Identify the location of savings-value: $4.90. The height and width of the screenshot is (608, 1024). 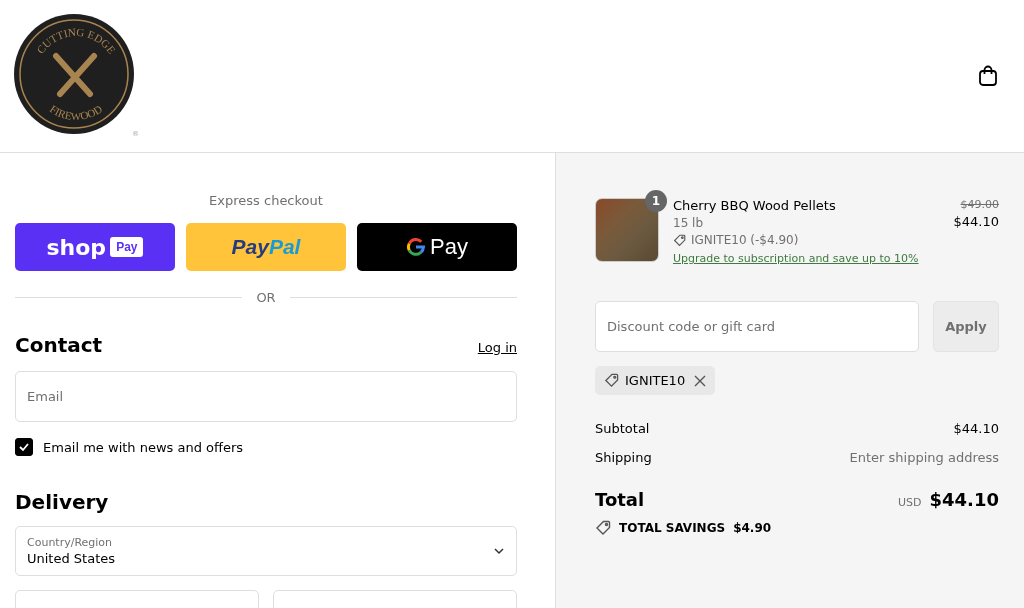
(752, 528).